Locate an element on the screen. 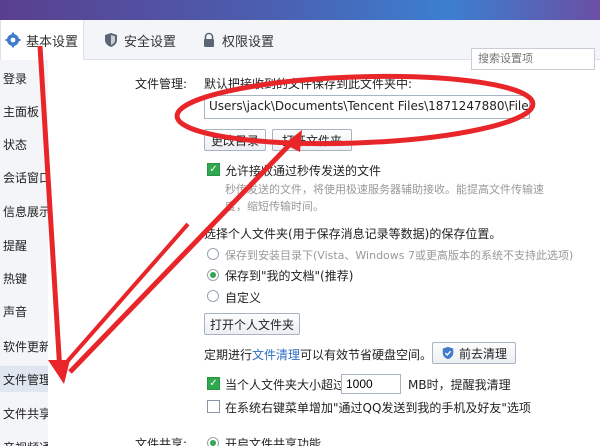 The height and width of the screenshot is (446, 600). radio-my-documents is located at coordinates (213, 275).